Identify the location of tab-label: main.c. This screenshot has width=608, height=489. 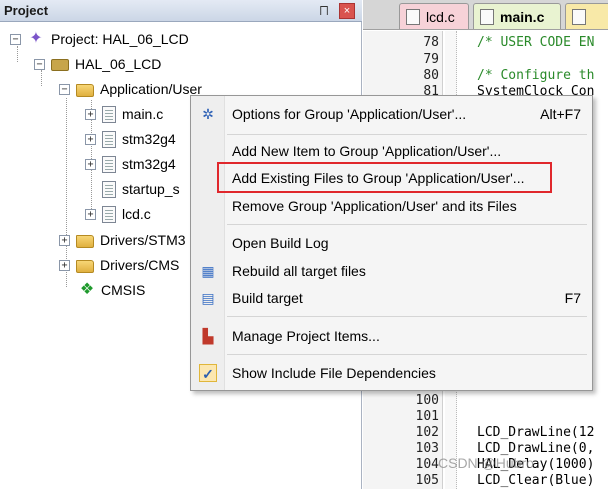
(522, 16).